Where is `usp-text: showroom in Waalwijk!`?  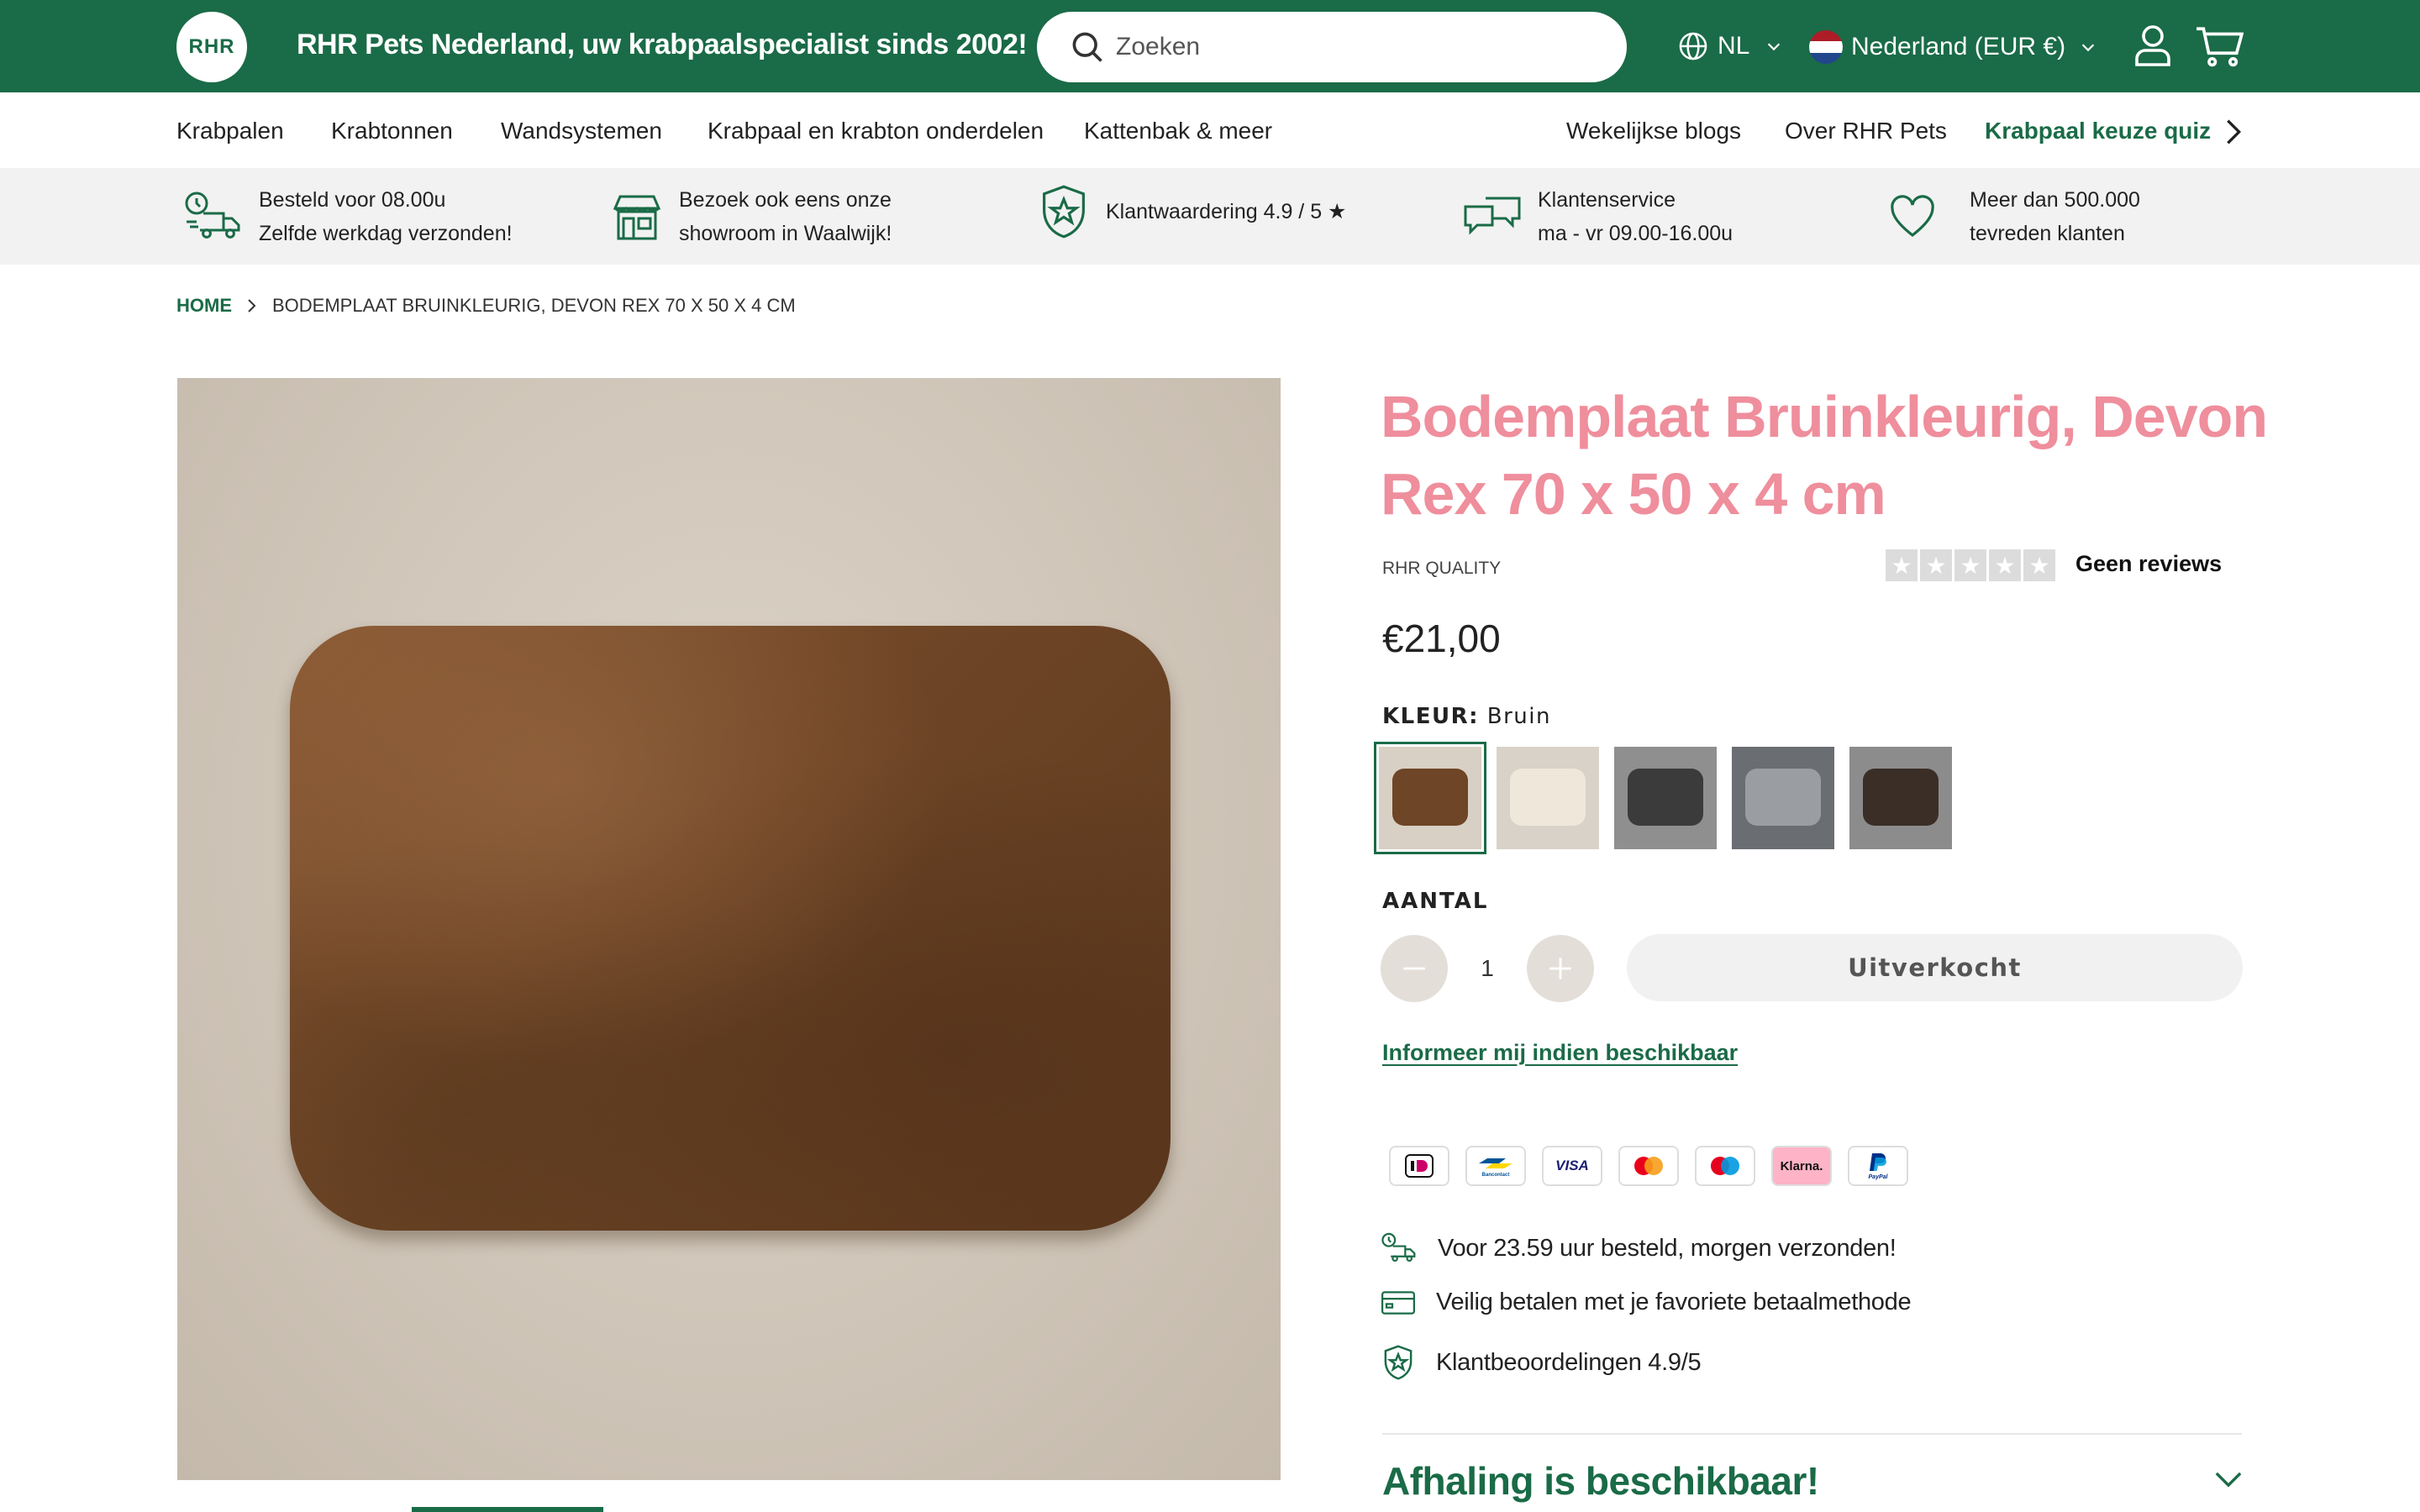 usp-text: showroom in Waalwijk! is located at coordinates (785, 233).